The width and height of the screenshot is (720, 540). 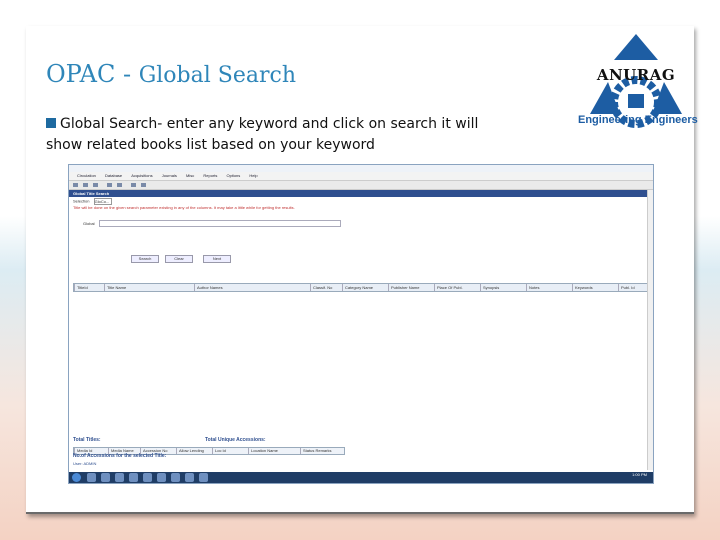 I want to click on column-header: Title Name, so click(x=115, y=287).